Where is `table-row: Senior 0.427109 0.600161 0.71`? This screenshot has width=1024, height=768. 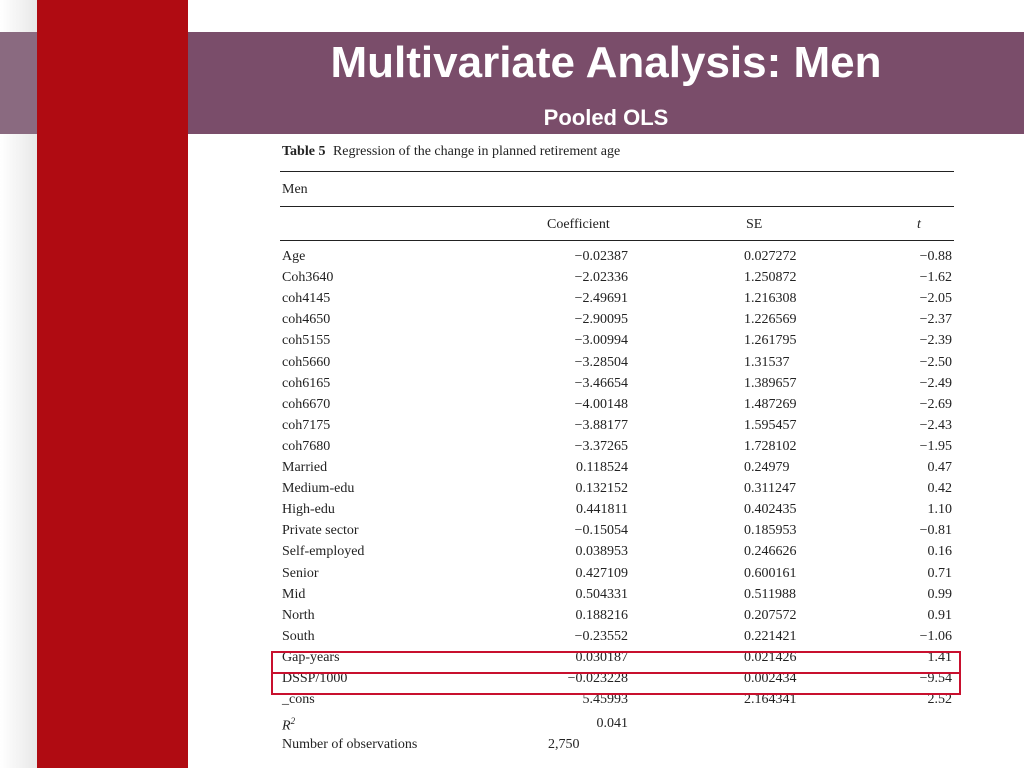
table-row: Senior 0.427109 0.600161 0.71 is located at coordinates (618, 576).